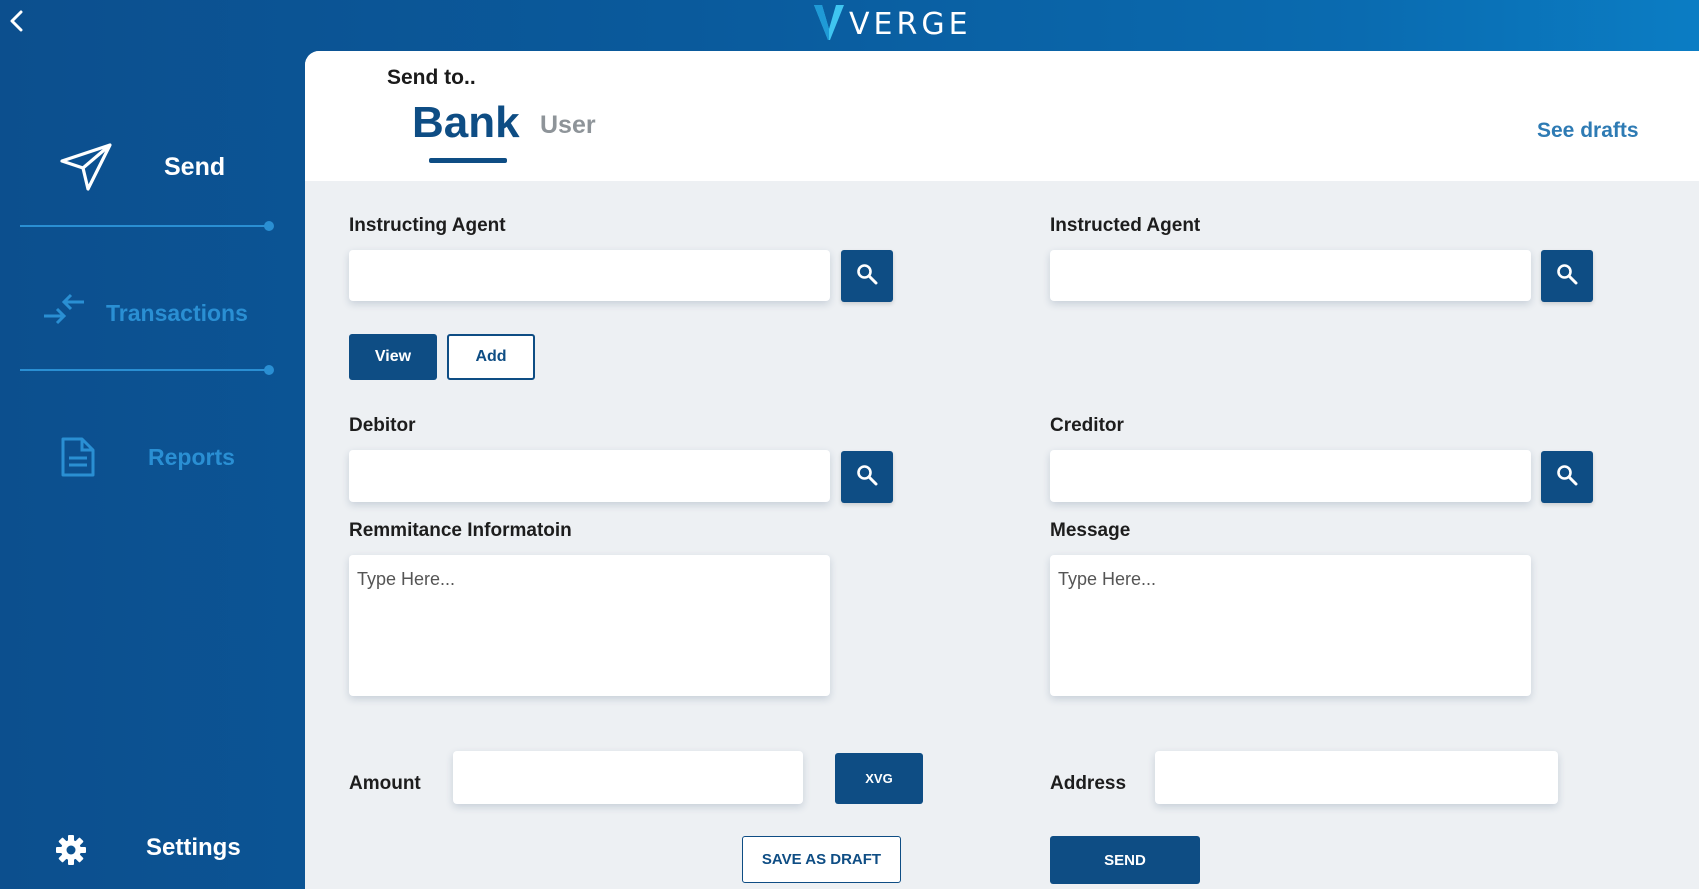 Image resolution: width=1699 pixels, height=889 pixels. Describe the element at coordinates (193, 847) in the screenshot. I see `sidebar-item-label: Settings` at that location.